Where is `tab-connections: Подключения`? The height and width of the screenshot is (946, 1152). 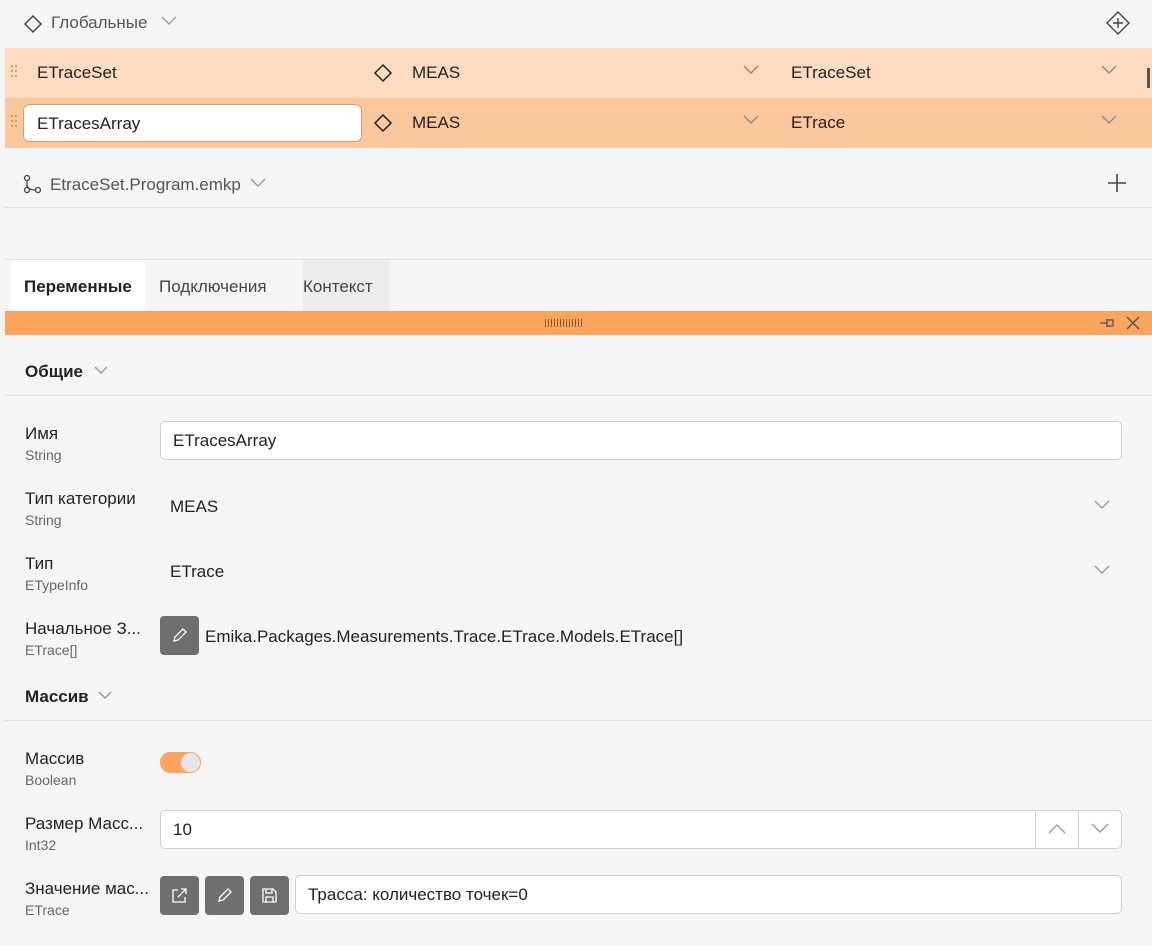 tab-connections: Подключения is located at coordinates (213, 285).